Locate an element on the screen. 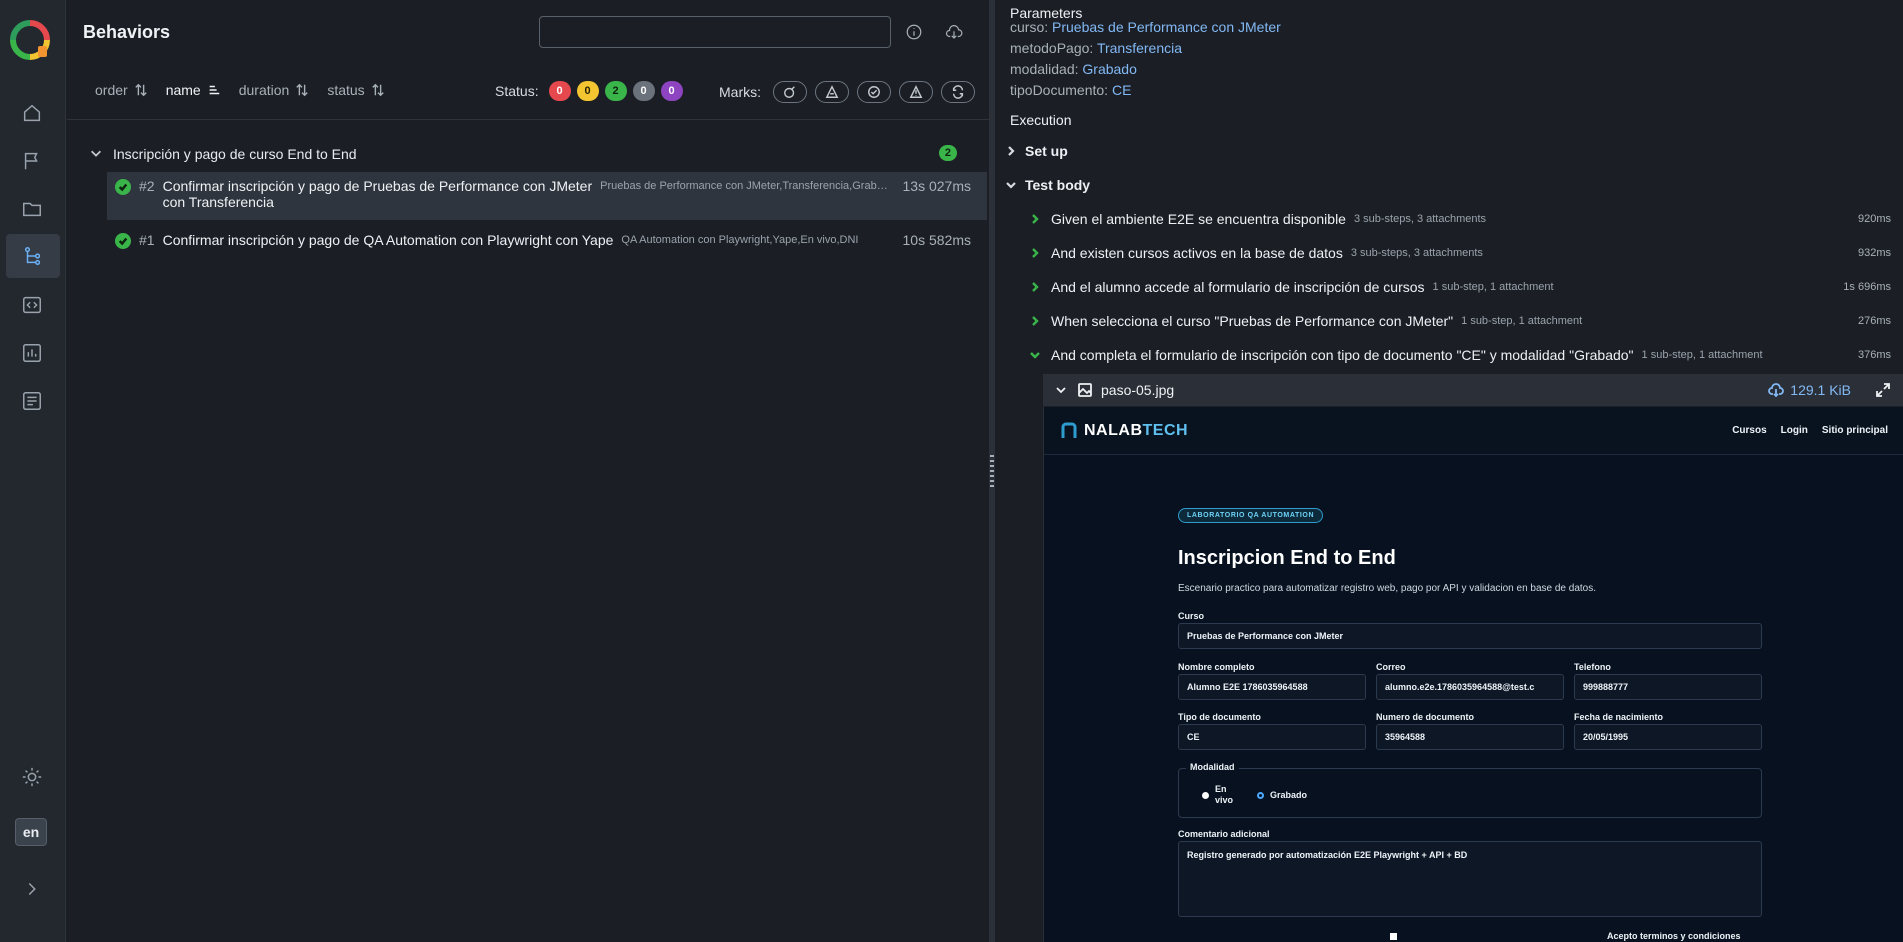  status-filter-label: Status: is located at coordinates (517, 91).